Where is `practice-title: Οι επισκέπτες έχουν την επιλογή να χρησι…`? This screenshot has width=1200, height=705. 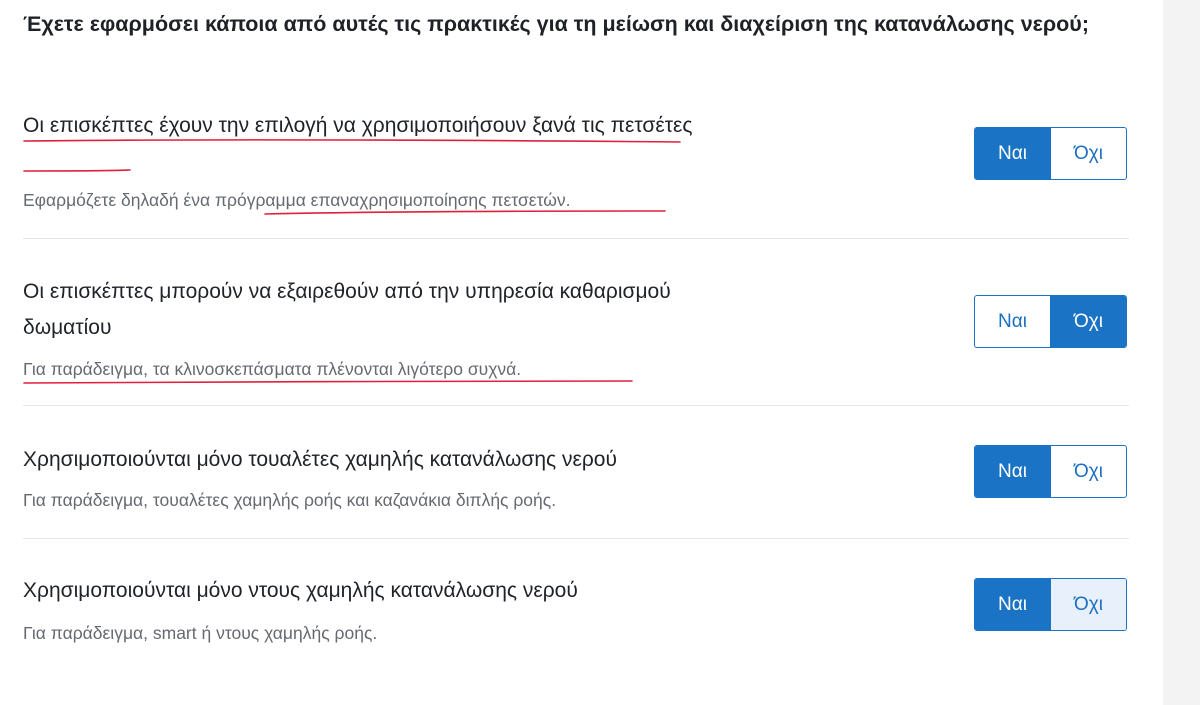
practice-title: Οι επισκέπτες έχουν την επιλογή να χρησι… is located at coordinates (358, 125).